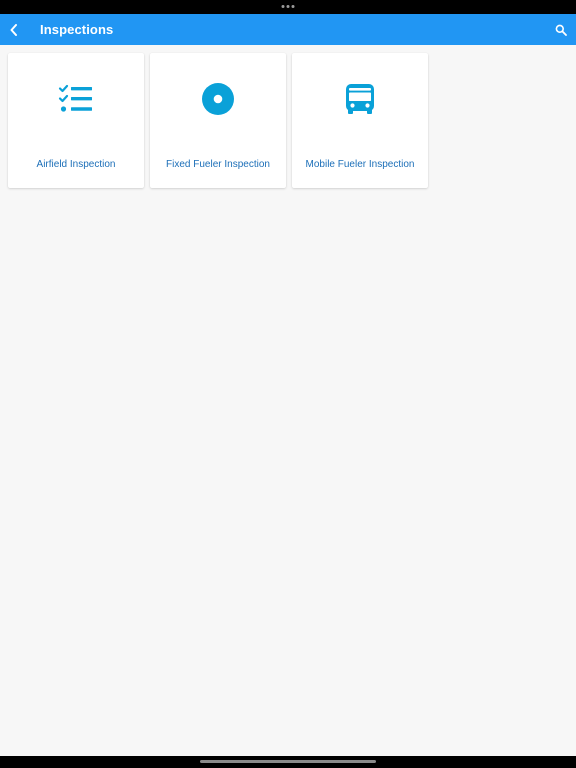 This screenshot has width=576, height=768. What do you see at coordinates (360, 120) in the screenshot?
I see `tile-mobile-fueler-inspection: Mobile Fueler Inspection` at bounding box center [360, 120].